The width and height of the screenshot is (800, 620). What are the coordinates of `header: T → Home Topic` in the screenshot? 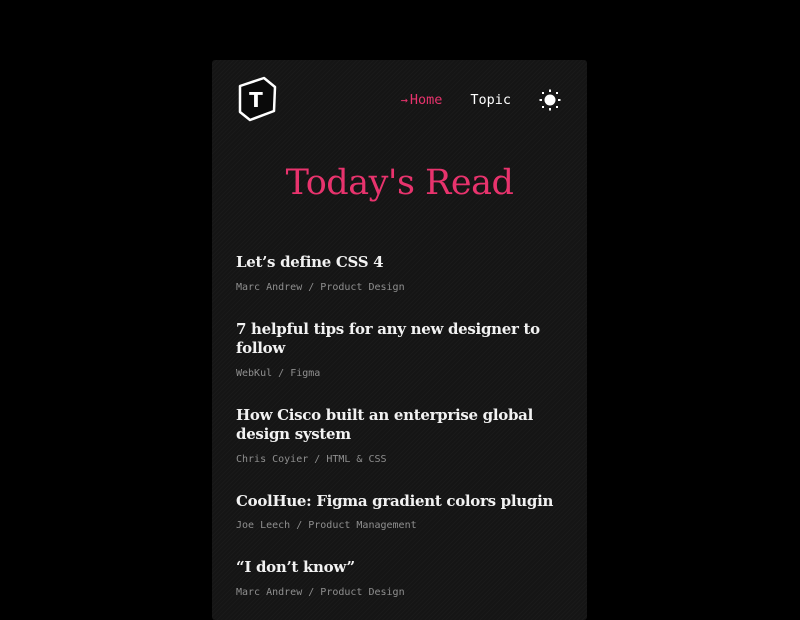 It's located at (399, 100).